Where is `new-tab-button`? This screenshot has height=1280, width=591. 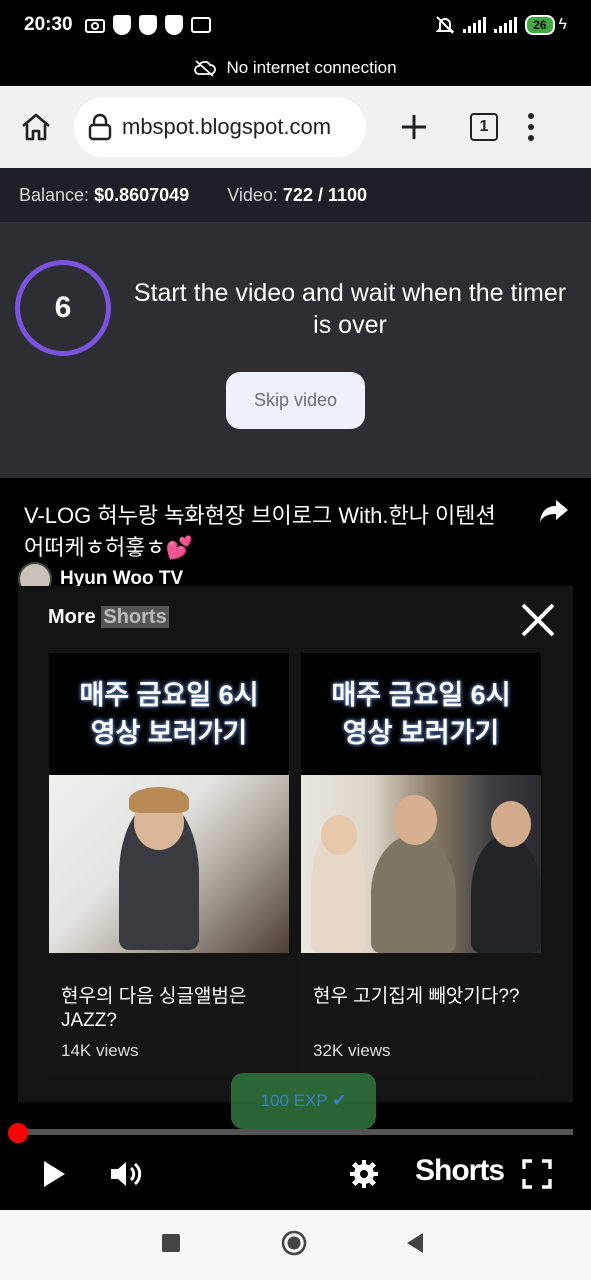
new-tab-button is located at coordinates (414, 127).